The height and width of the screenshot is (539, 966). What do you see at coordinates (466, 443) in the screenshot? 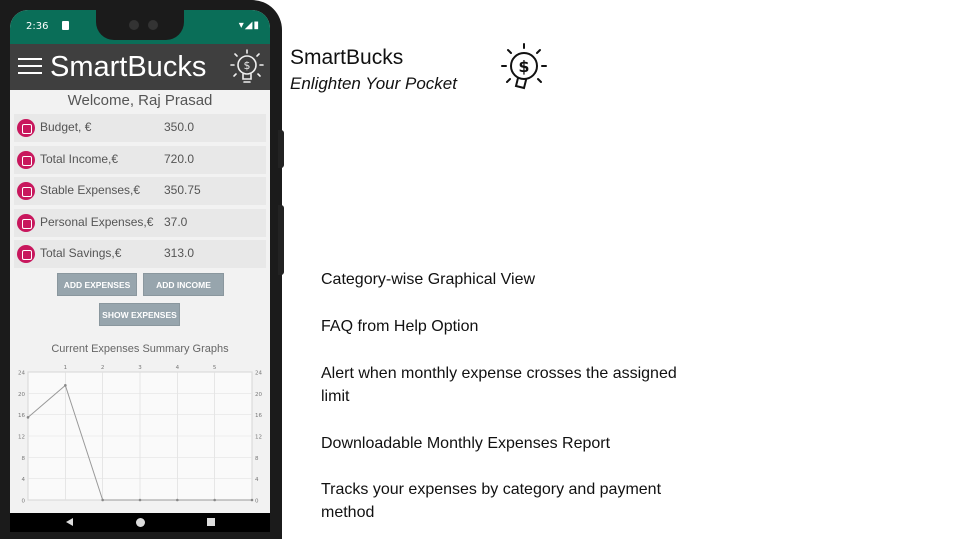
I see `feature-item: Downloadable Monthly Expenses Report` at bounding box center [466, 443].